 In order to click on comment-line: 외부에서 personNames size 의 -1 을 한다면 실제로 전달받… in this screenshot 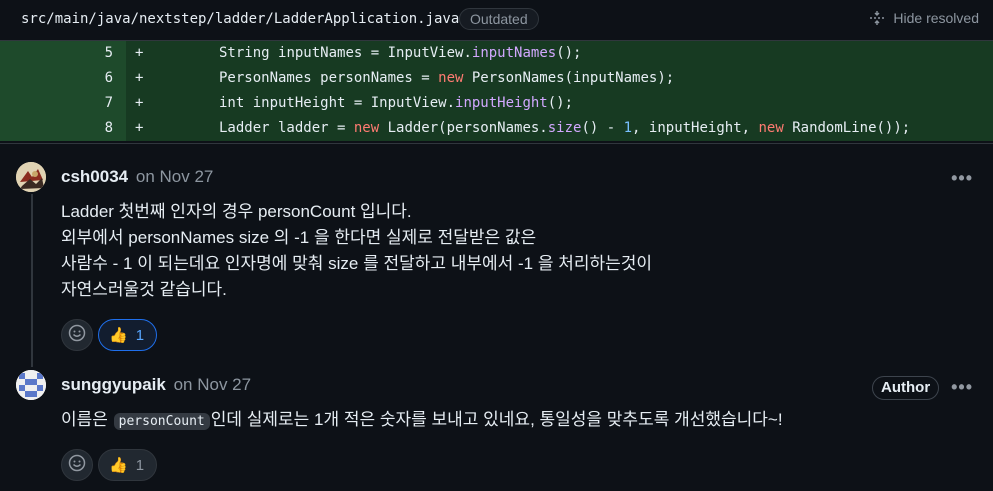, I will do `click(299, 237)`.